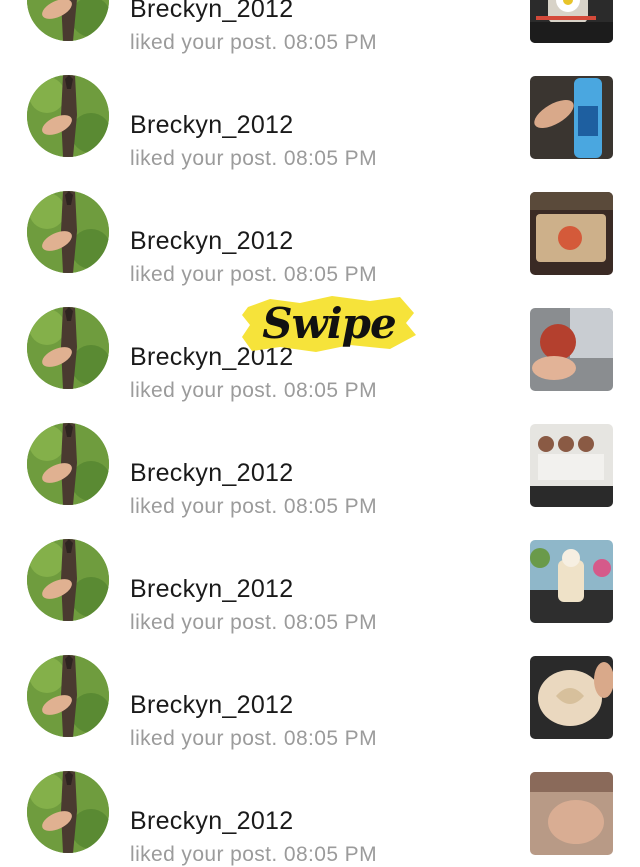 This screenshot has width=640, height=867. What do you see at coordinates (253, 854) in the screenshot?
I see `activity-text: liked your post. 08:05 PM` at bounding box center [253, 854].